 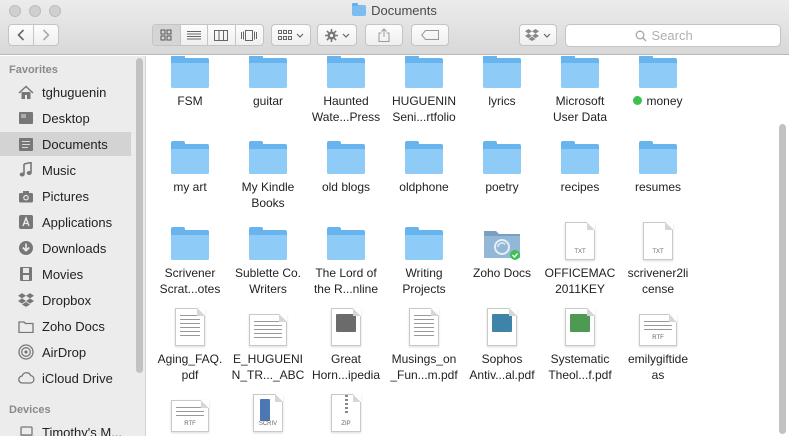 What do you see at coordinates (291, 35) in the screenshot?
I see `arrange-button` at bounding box center [291, 35].